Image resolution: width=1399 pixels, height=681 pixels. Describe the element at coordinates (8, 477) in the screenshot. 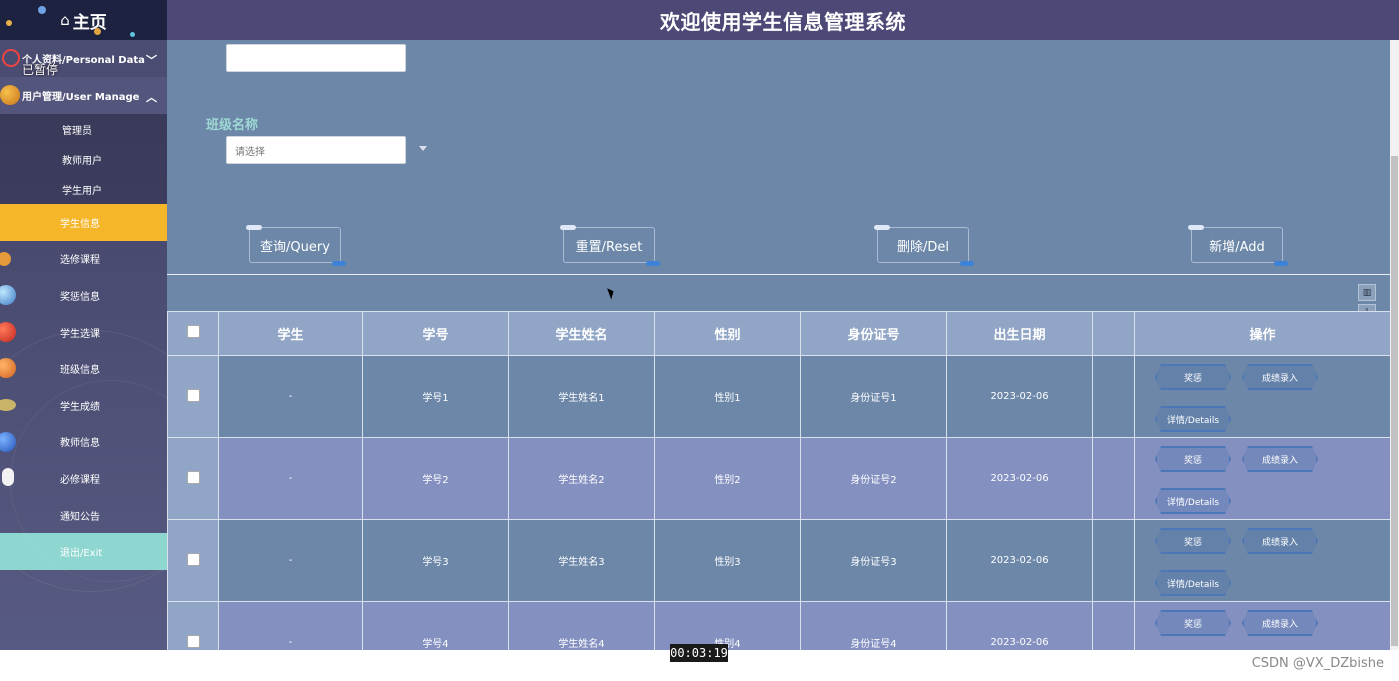

I see `rocket-icon` at that location.